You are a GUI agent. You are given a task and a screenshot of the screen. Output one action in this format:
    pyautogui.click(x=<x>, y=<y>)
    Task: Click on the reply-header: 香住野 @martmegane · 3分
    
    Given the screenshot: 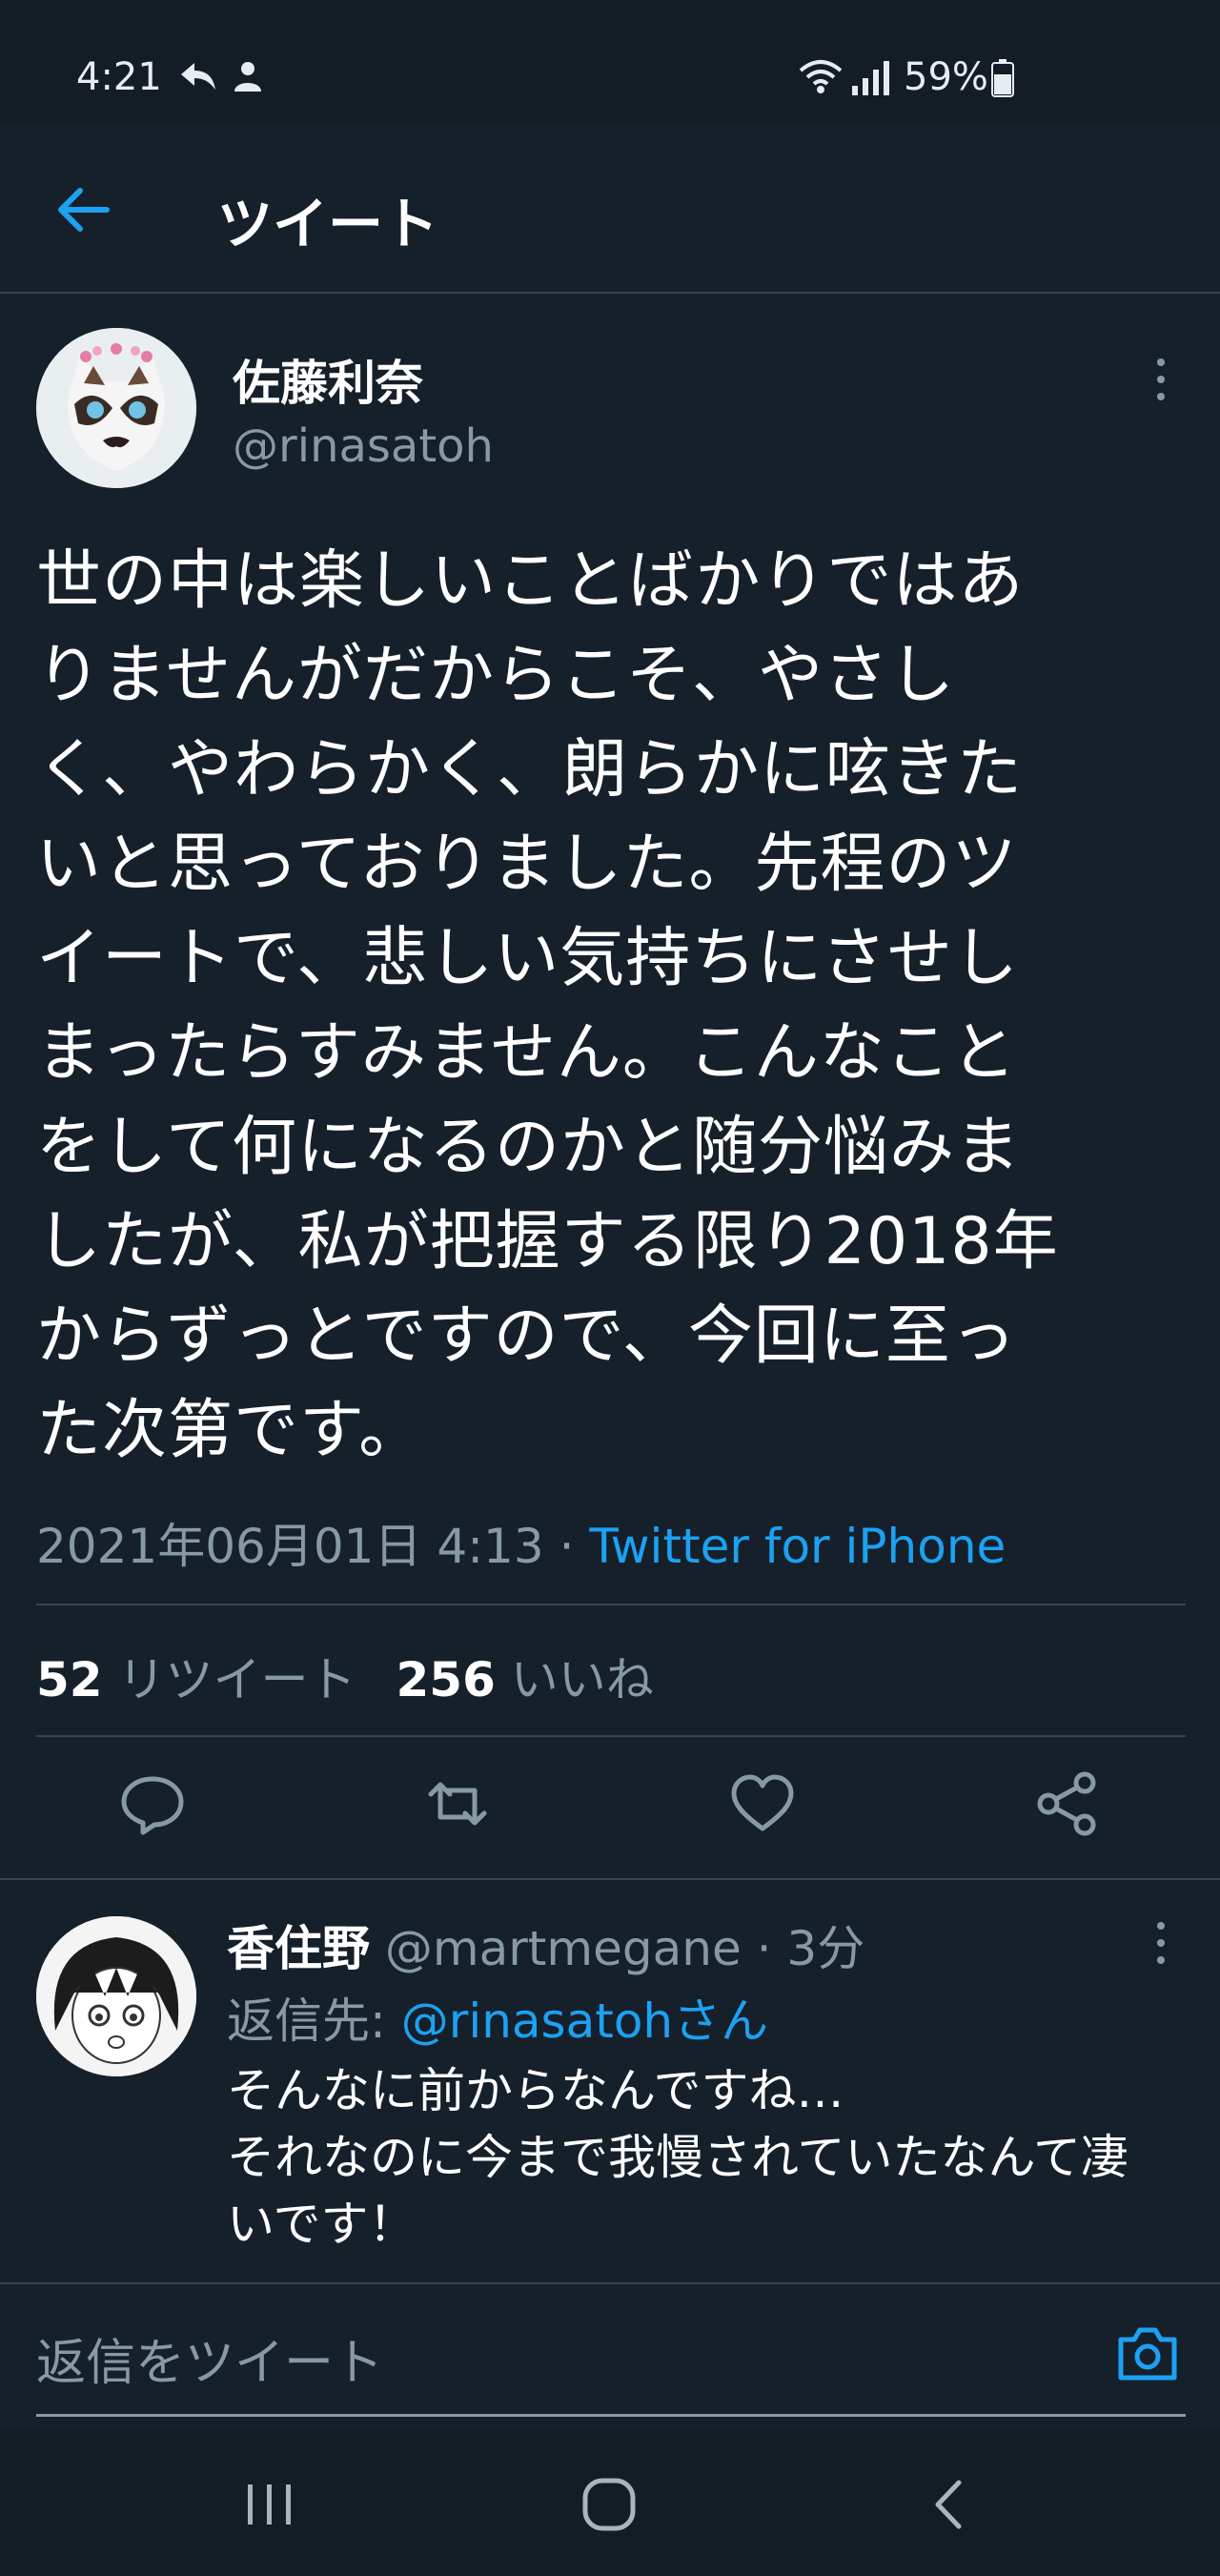 What is the action you would take?
    pyautogui.click(x=545, y=1945)
    